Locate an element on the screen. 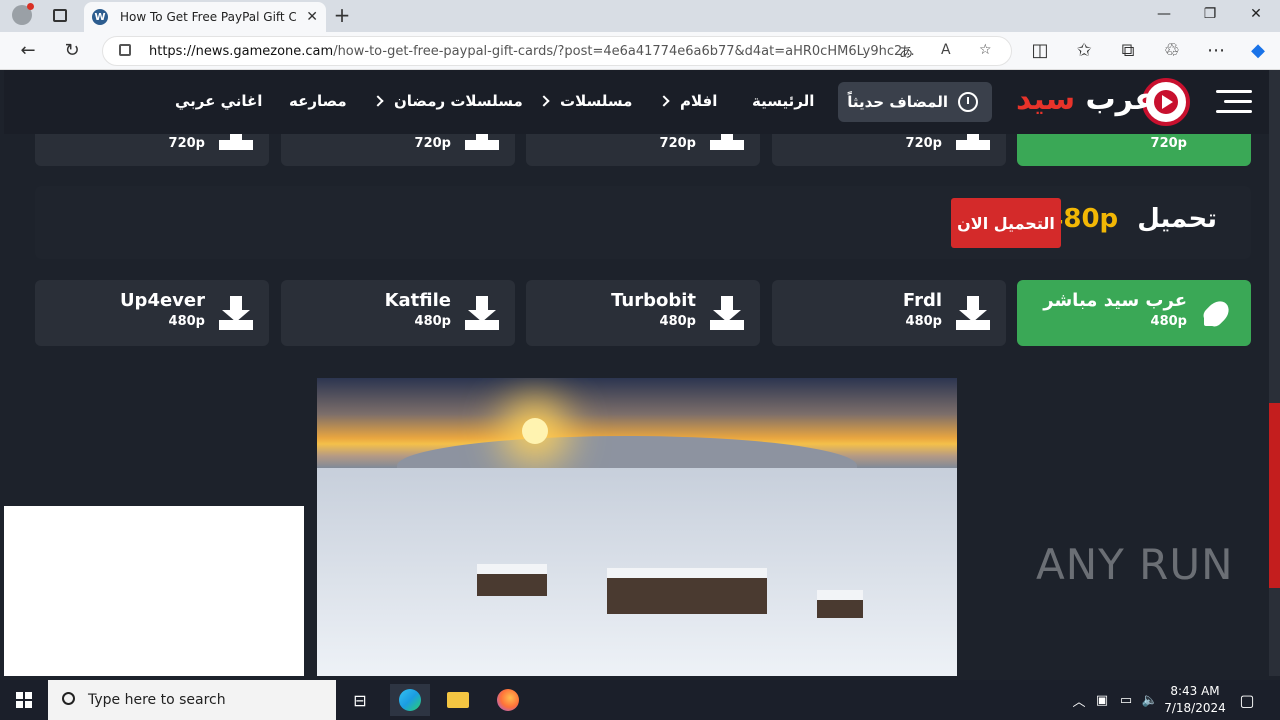 The width and height of the screenshot is (1280, 720). search-icon is located at coordinates (68, 698).